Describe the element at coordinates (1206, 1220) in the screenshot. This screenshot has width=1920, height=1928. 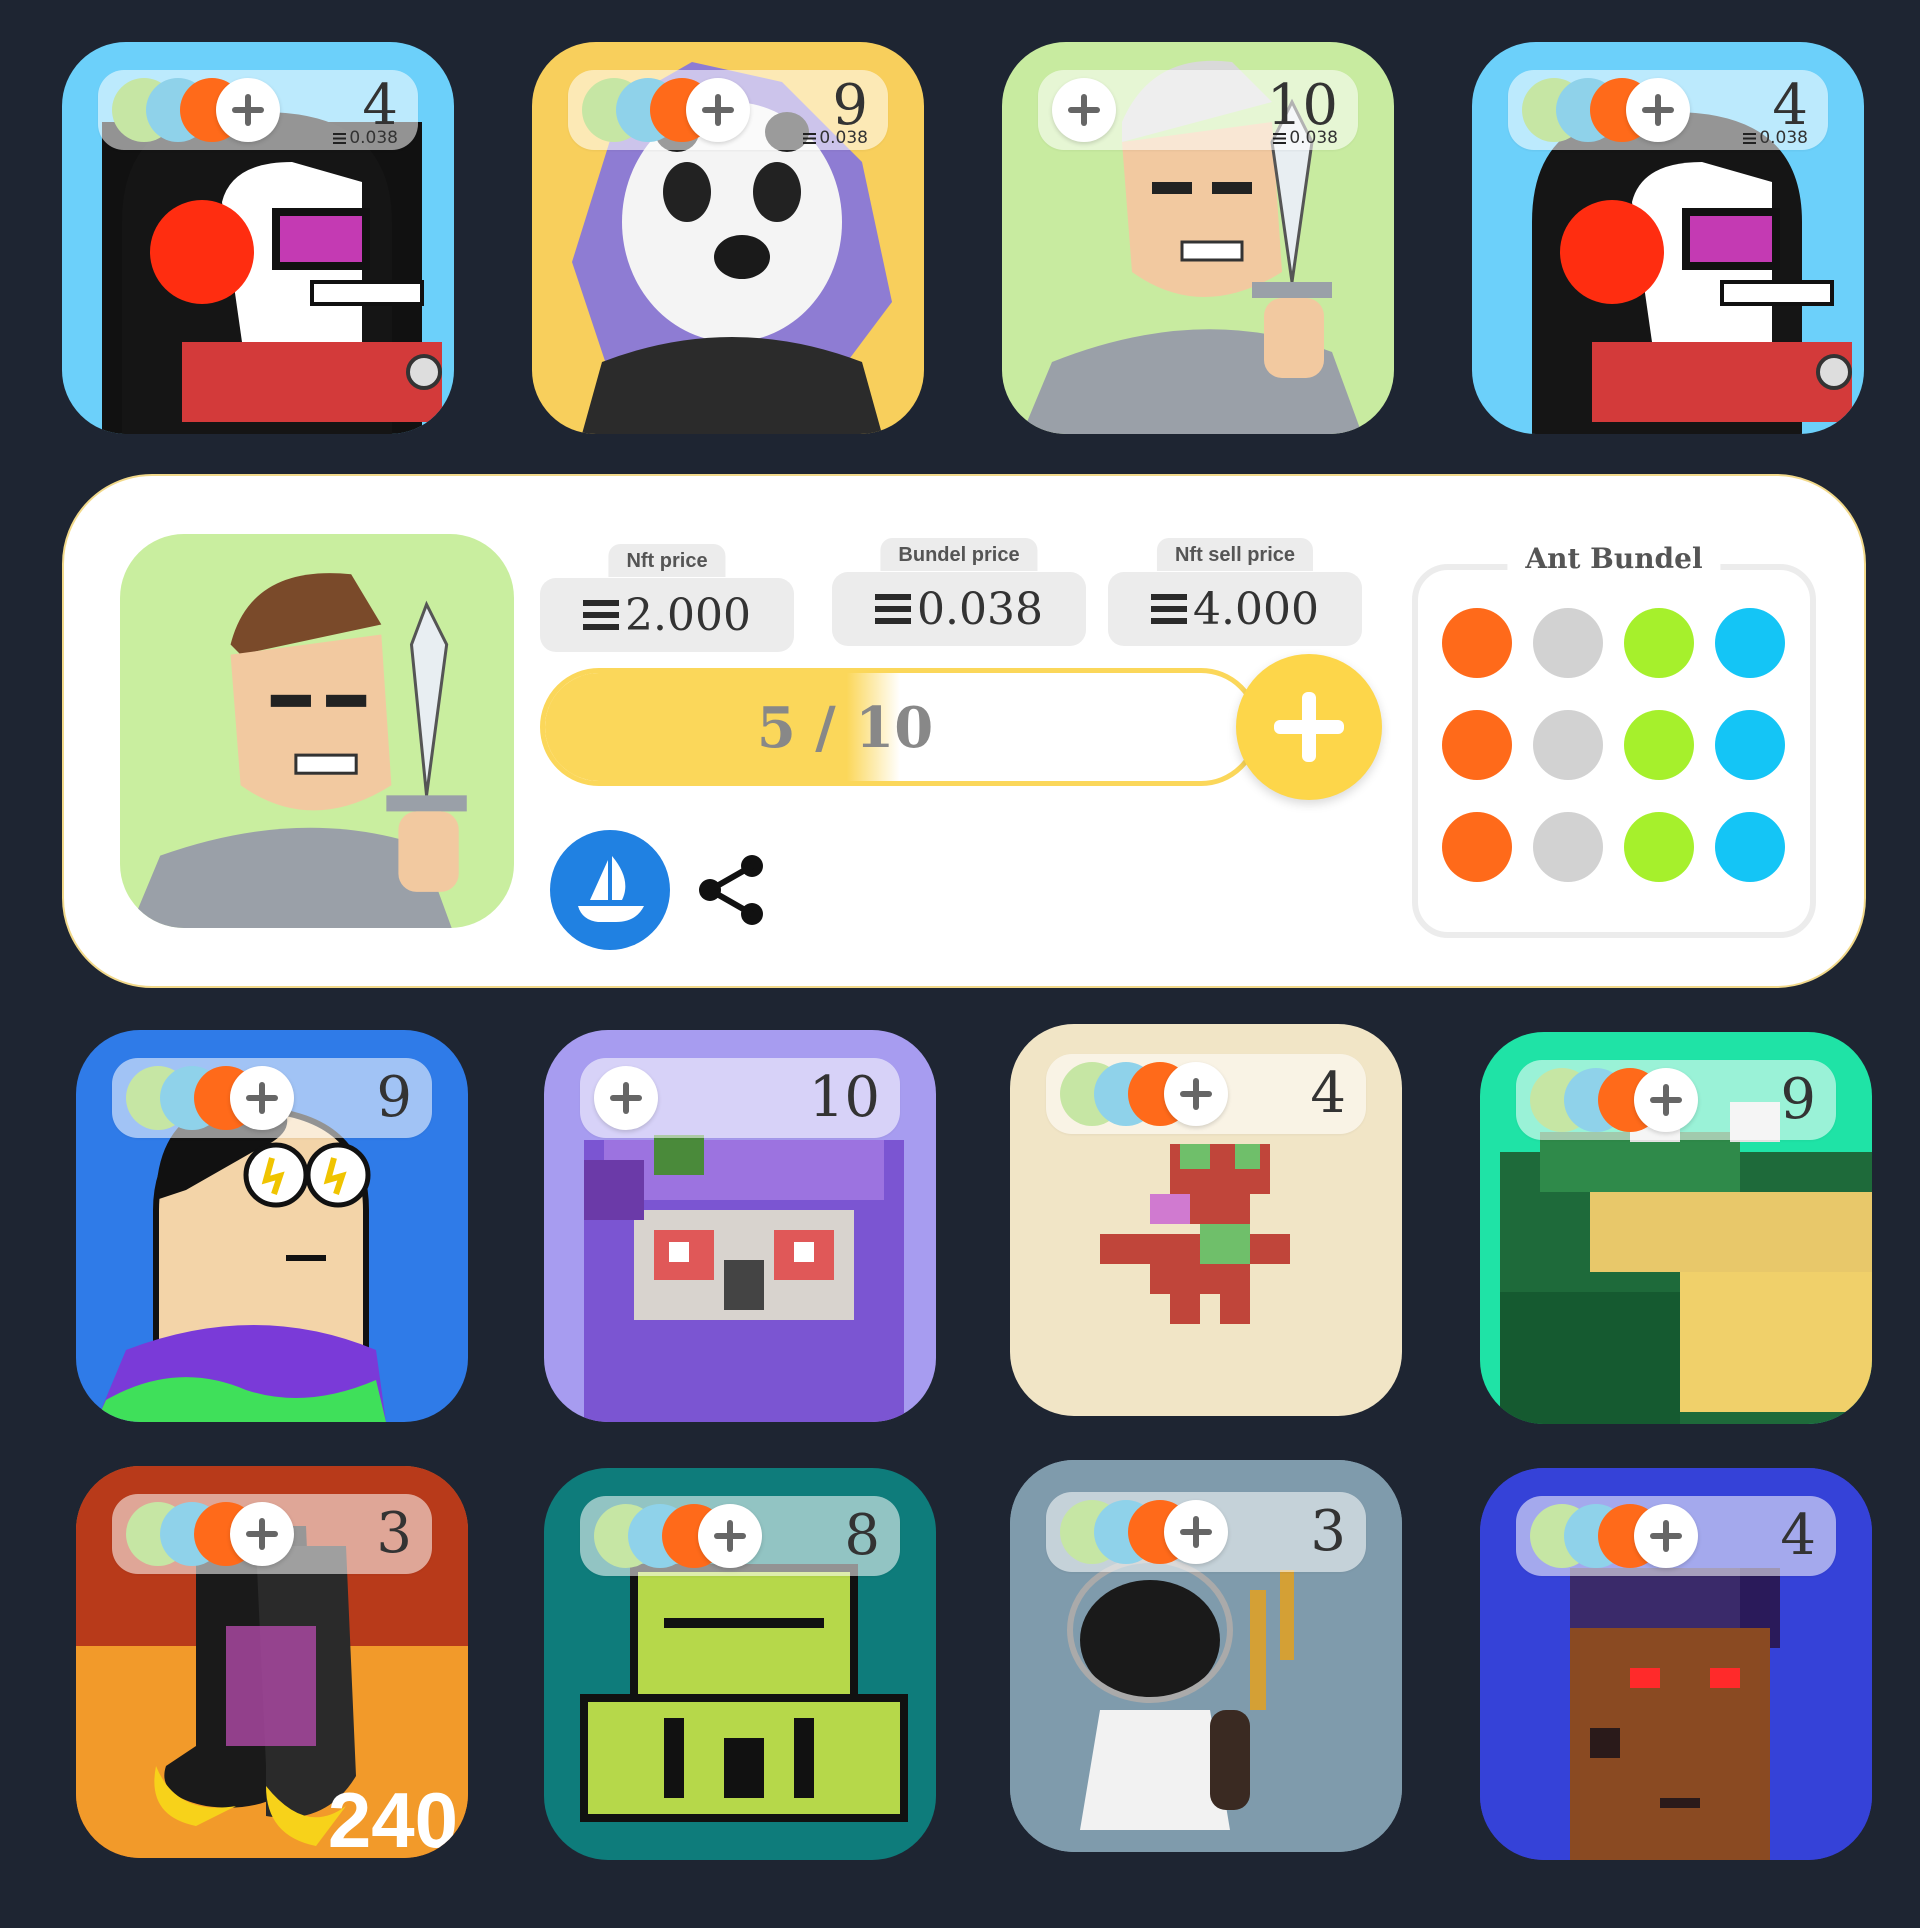
I see `nft-card-pixel-flower: 4` at that location.